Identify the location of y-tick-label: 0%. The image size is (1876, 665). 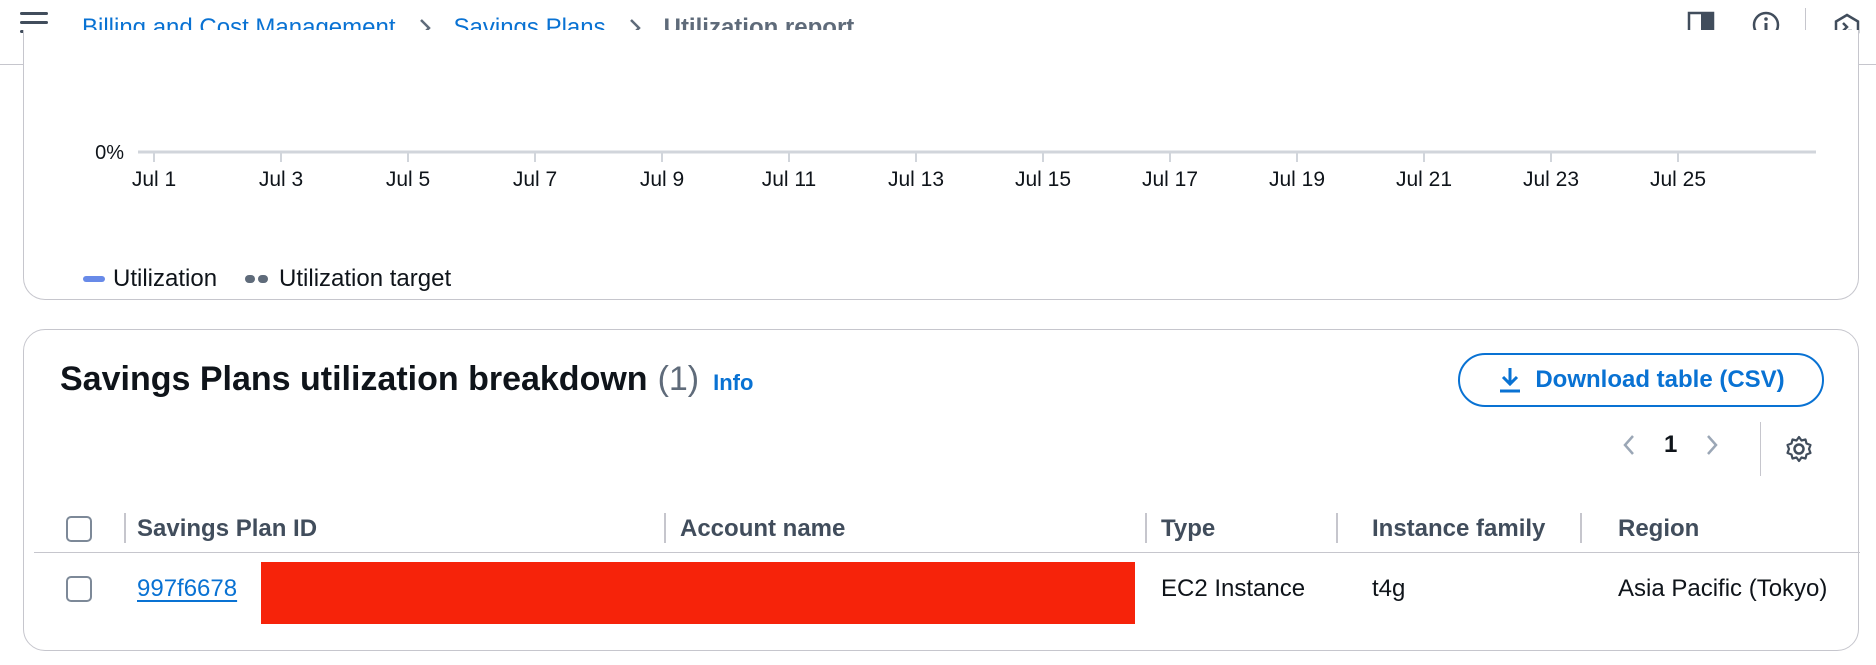
(109, 153).